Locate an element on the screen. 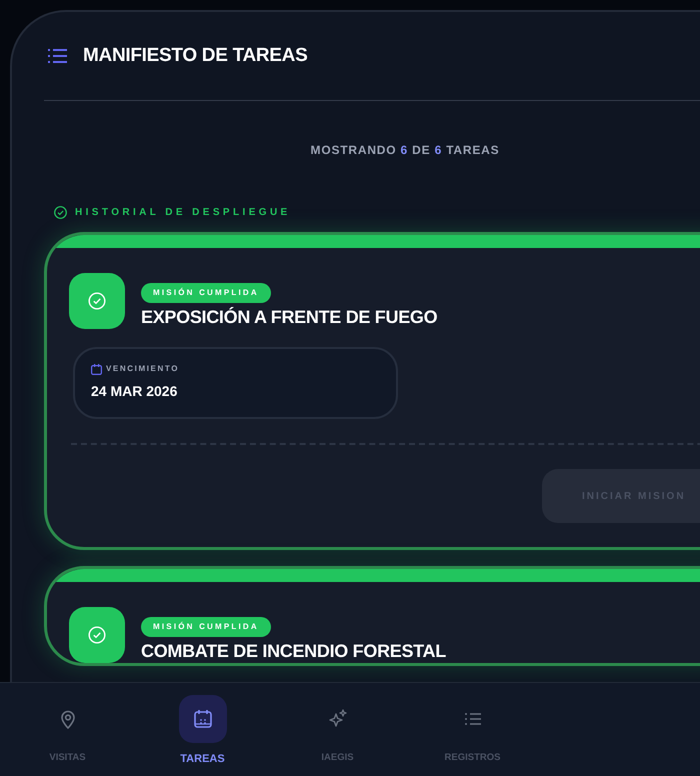  nav-tab: VISITAS is located at coordinates (67, 729).